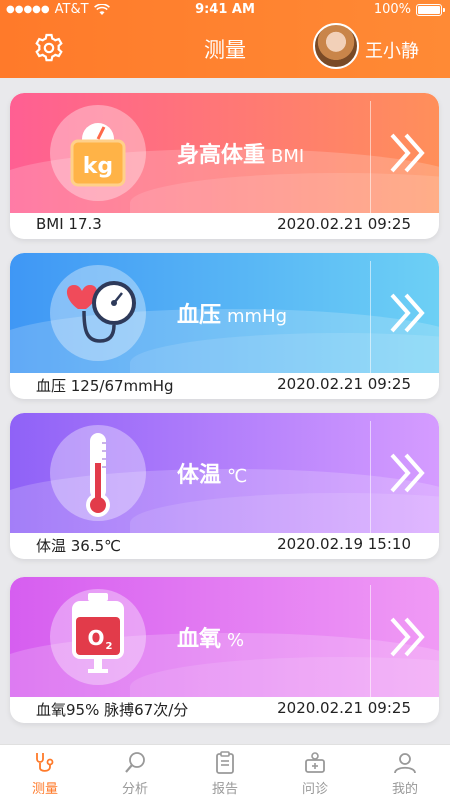 This screenshot has height=800, width=450. Describe the element at coordinates (98, 475) in the screenshot. I see `thermometer-icon` at that location.